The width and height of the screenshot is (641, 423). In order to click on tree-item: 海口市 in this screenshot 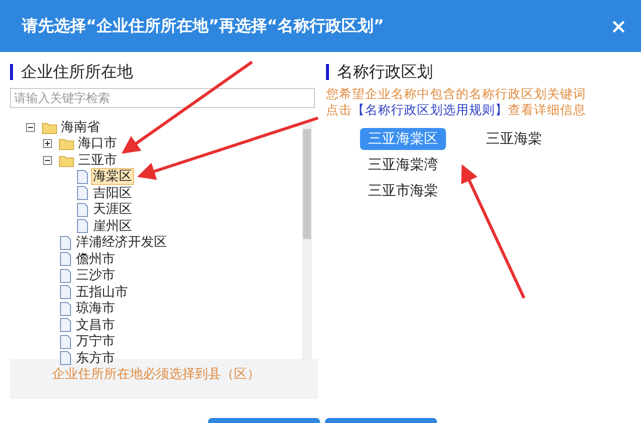, I will do `click(97, 143)`.